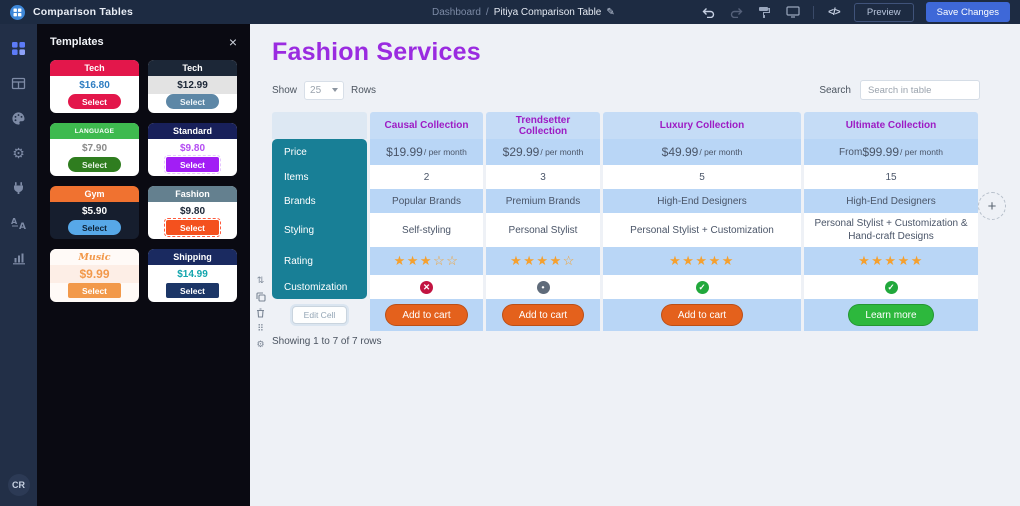 This screenshot has width=1020, height=506. I want to click on price-cell: $49.99/ per month, so click(702, 152).